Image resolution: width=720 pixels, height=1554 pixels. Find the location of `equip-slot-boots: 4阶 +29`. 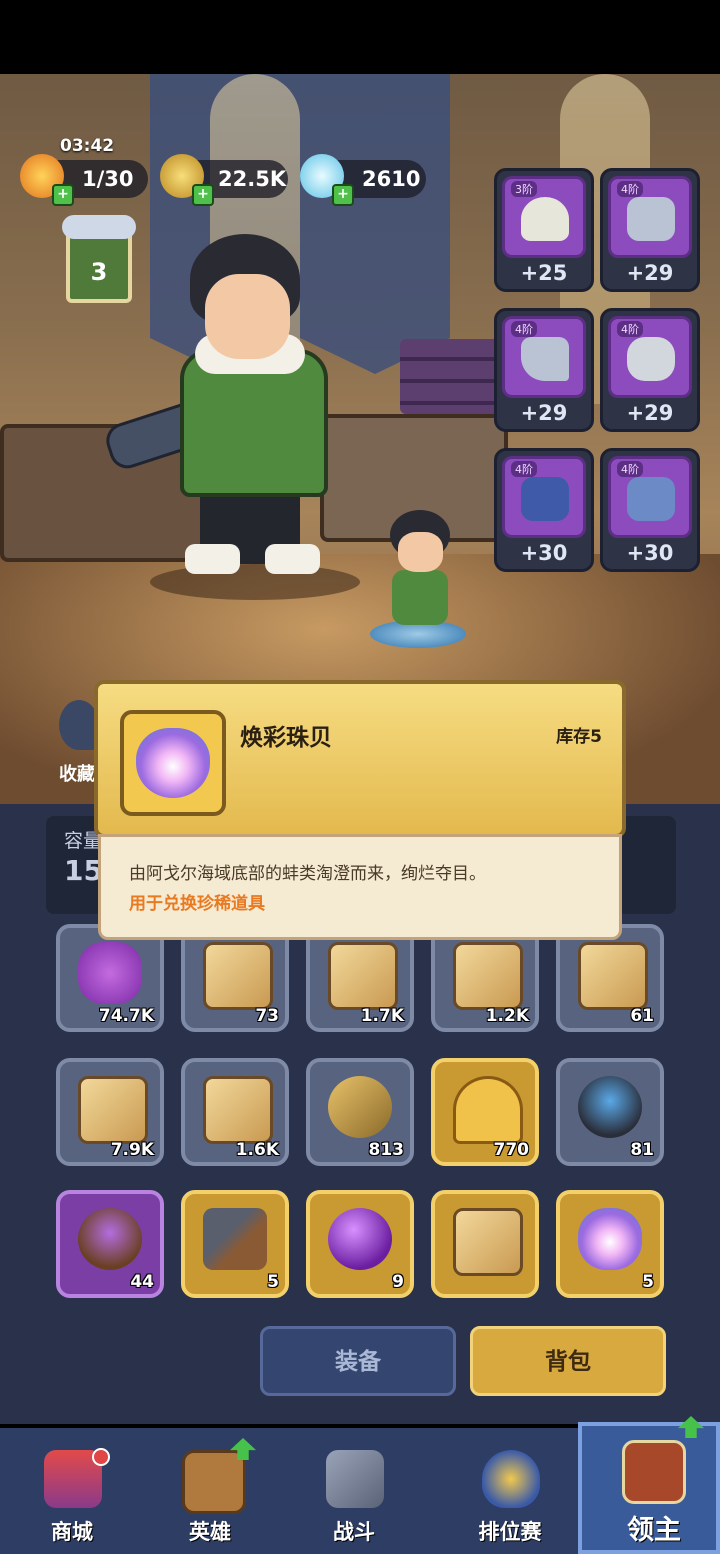

equip-slot-boots: 4阶 +29 is located at coordinates (544, 370).